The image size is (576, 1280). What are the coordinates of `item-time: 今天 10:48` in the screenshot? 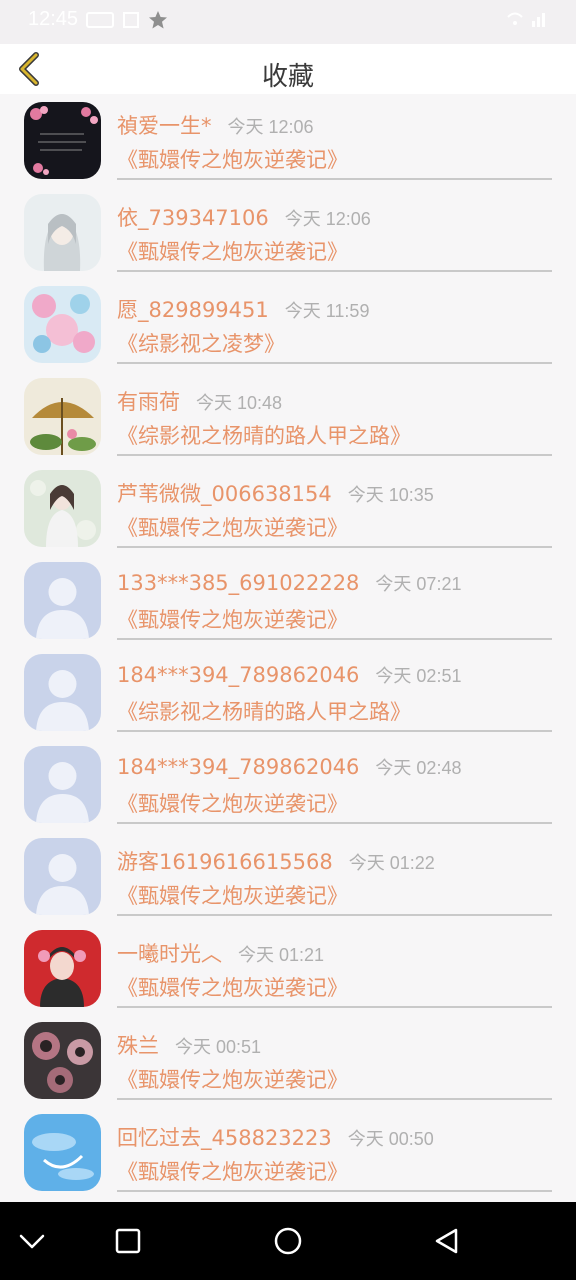 It's located at (239, 403).